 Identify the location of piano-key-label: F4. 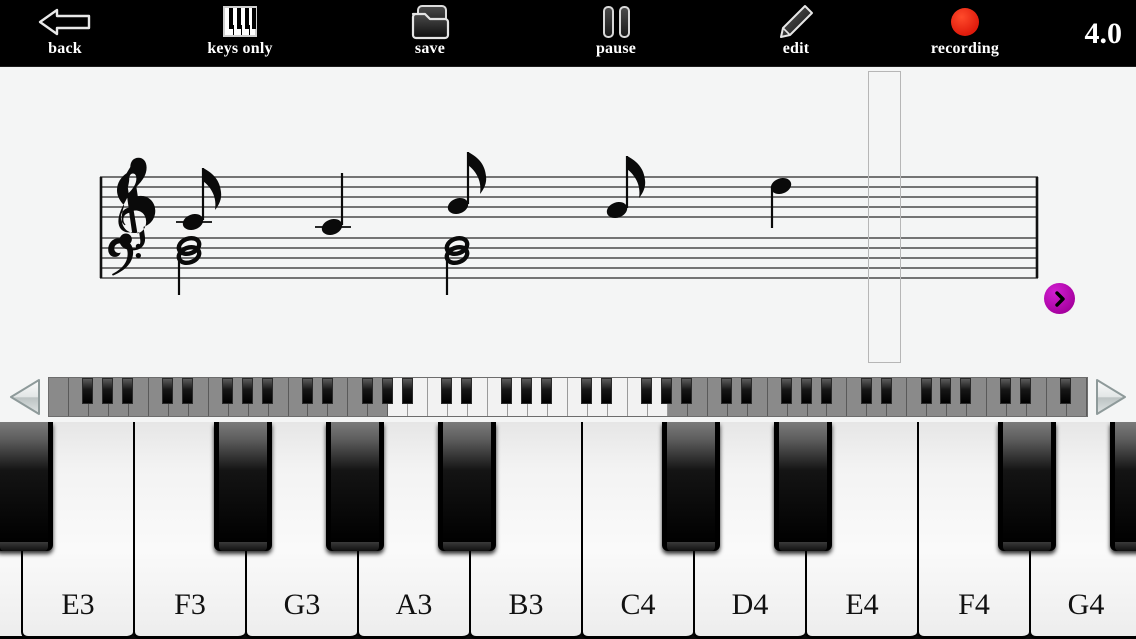
(974, 604).